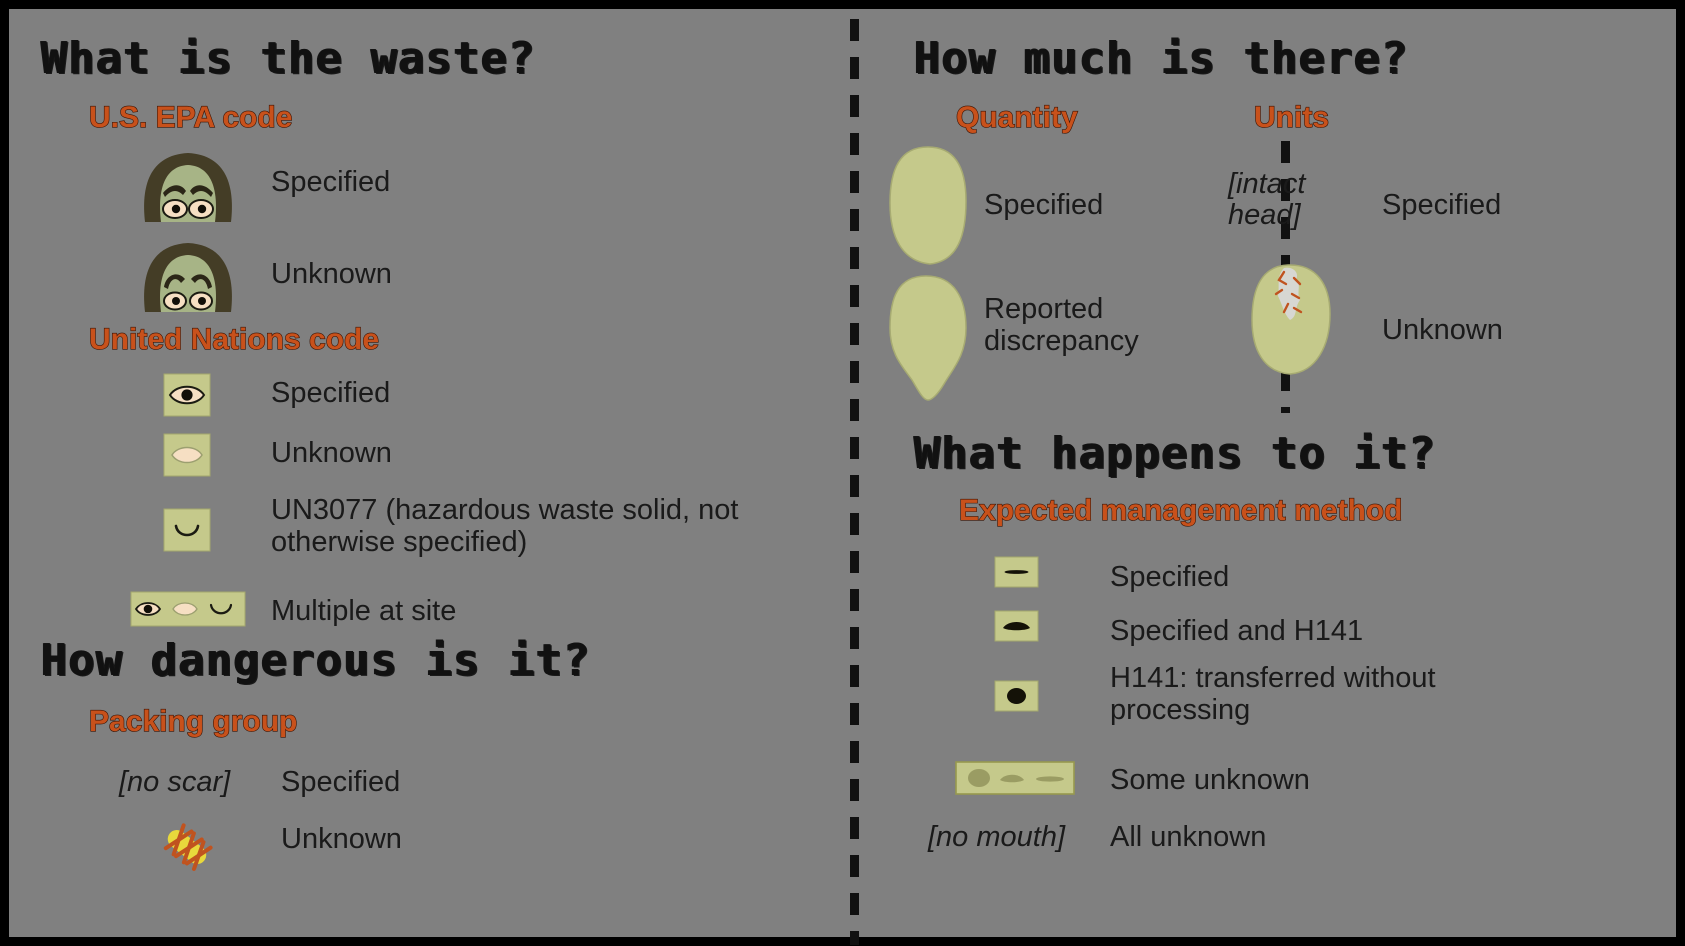 The height and width of the screenshot is (946, 1685). Describe the element at coordinates (331, 274) in the screenshot. I see `label-epa-unknown: Unknown` at that location.